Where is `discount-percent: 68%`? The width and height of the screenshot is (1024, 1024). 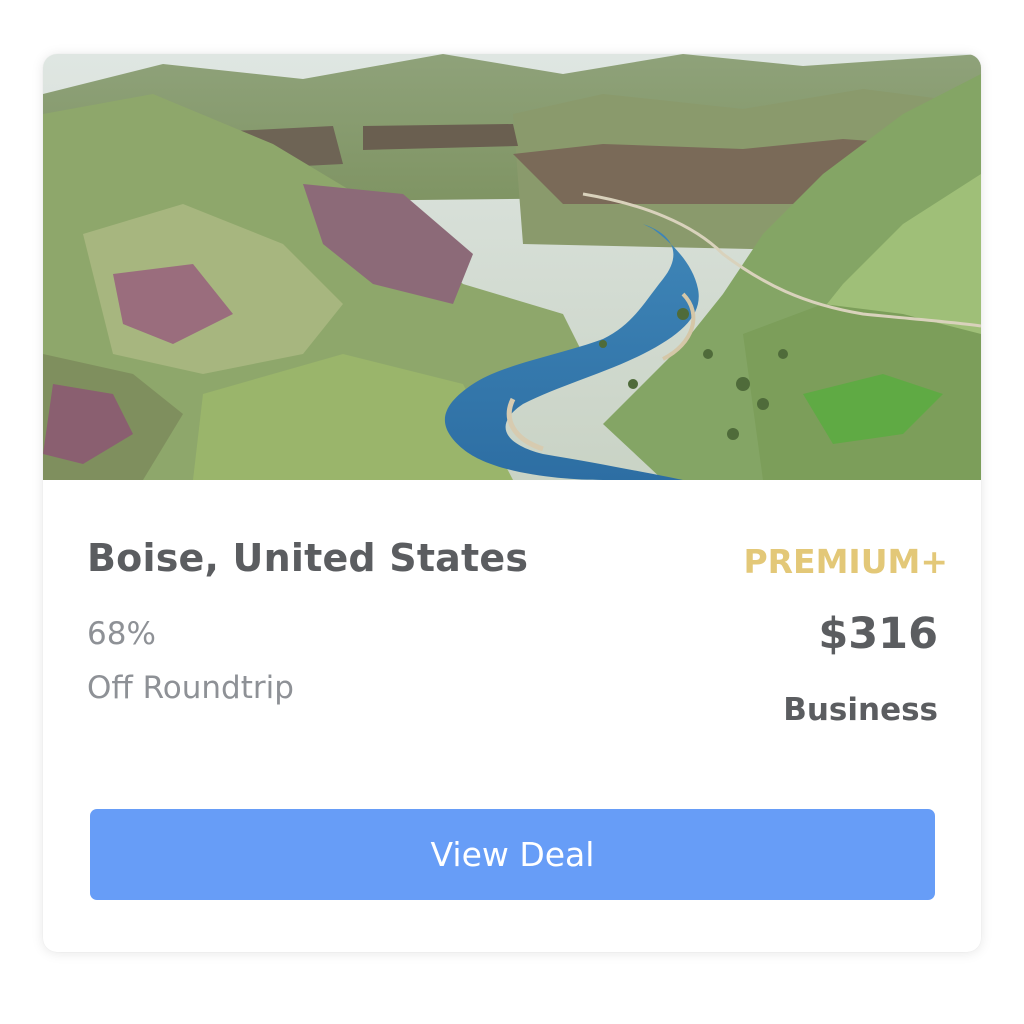 discount-percent: 68% is located at coordinates (121, 634).